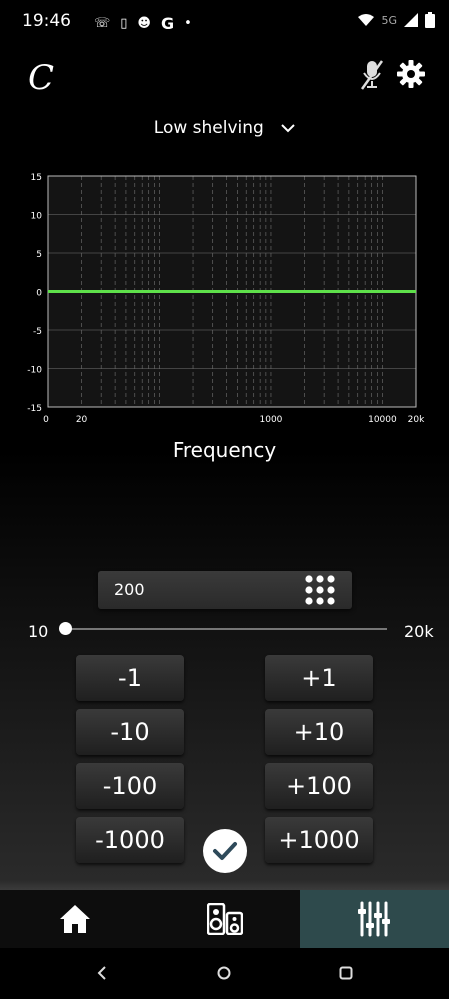  I want to click on chart-y-tick-label: -15, so click(34, 409).